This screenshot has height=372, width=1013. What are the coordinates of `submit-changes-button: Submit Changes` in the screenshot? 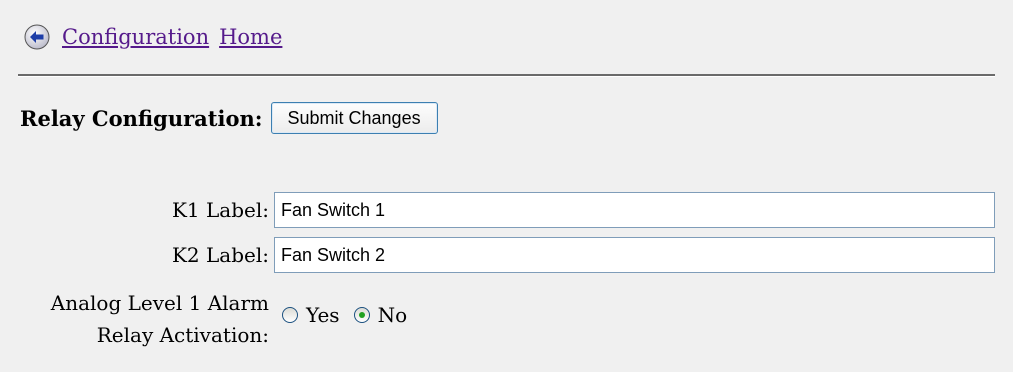 It's located at (354, 118).